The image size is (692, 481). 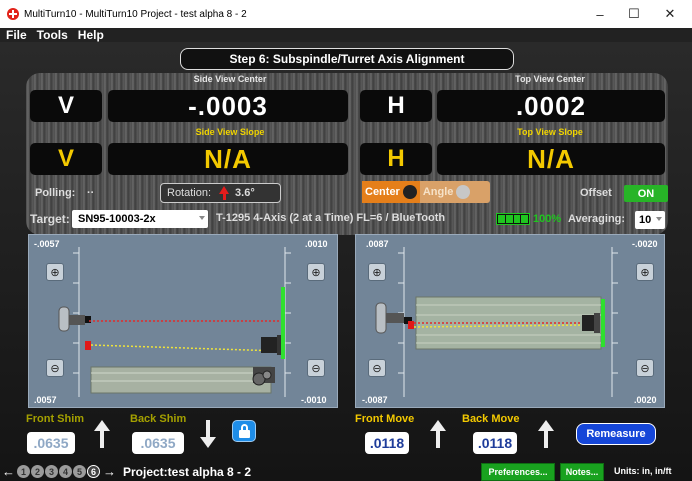 I want to click on side-view-drawing, so click(x=174, y=322).